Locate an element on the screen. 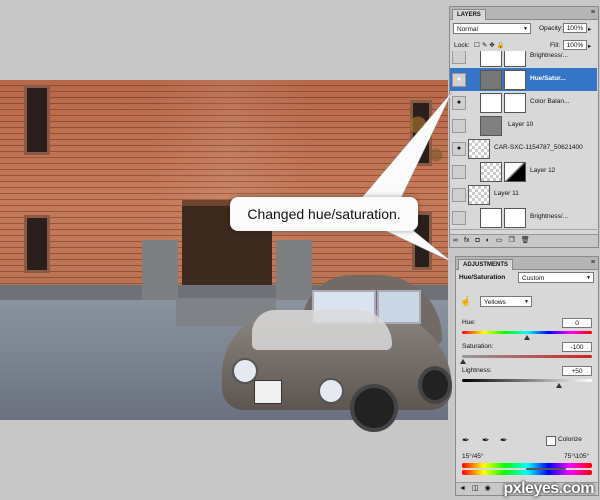 This screenshot has width=600, height=500. callout-text: Changed hue/saturation. is located at coordinates (324, 214).